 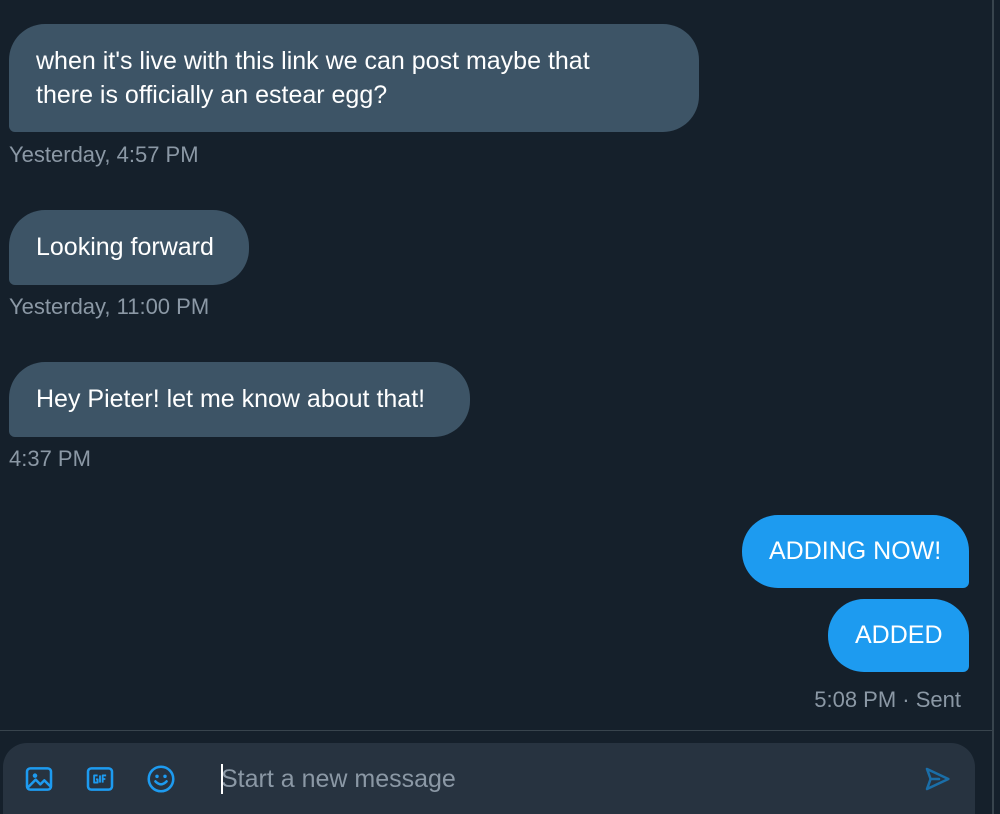 I want to click on message-text: ADDED, so click(x=899, y=635).